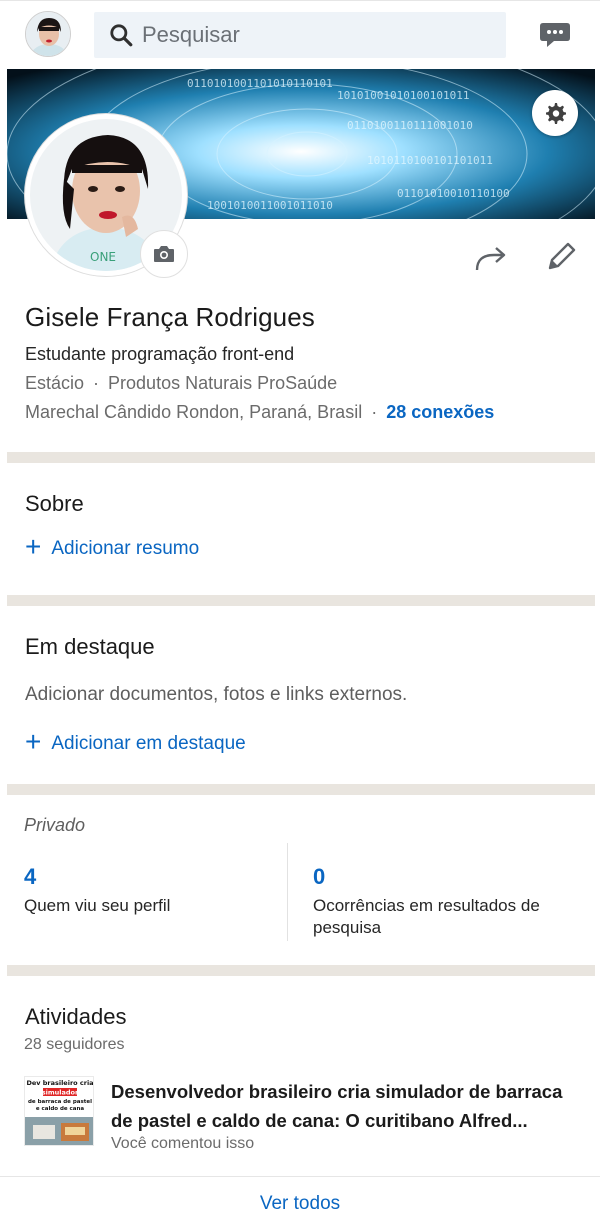 This screenshot has width=600, height=1218. Describe the element at coordinates (112, 547) in the screenshot. I see `add-summary-button: + Adicionar resumo` at that location.